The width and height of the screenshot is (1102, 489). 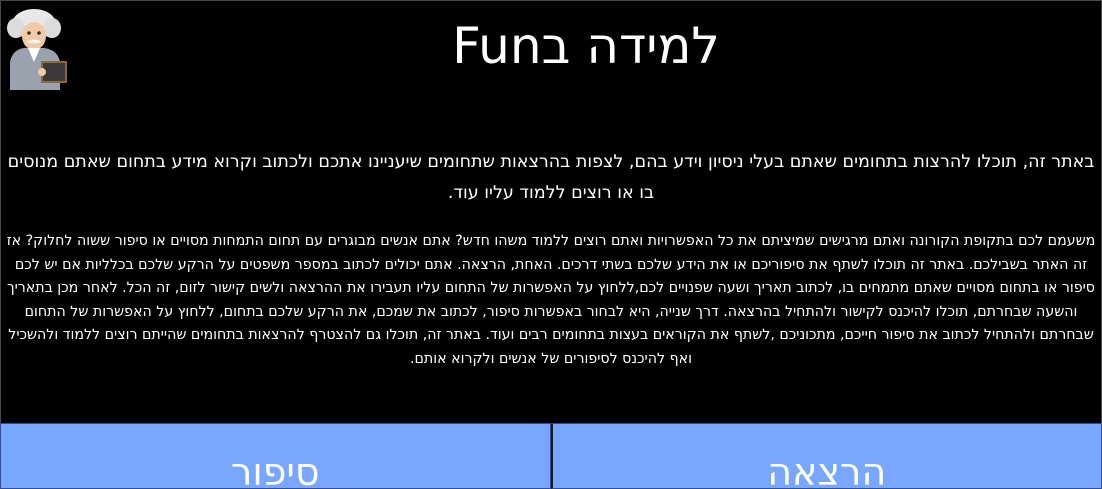 I want to click on story-button: סיפור, so click(x=275, y=456).